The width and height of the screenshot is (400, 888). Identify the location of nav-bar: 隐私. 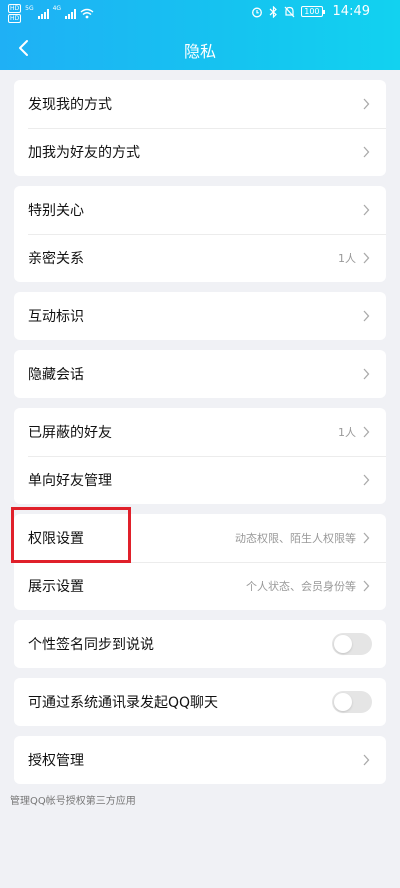
(200, 49).